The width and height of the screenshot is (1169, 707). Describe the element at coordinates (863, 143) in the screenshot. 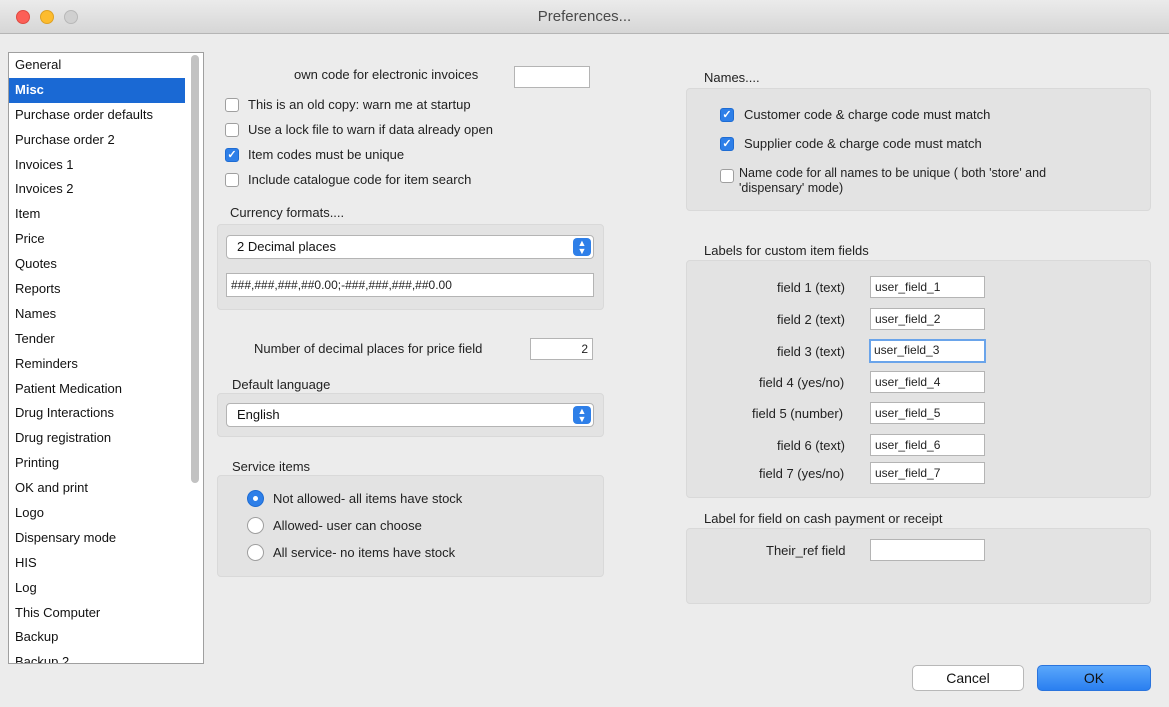

I see `supplier-code-match-label: Supplier code & charge code must match` at that location.